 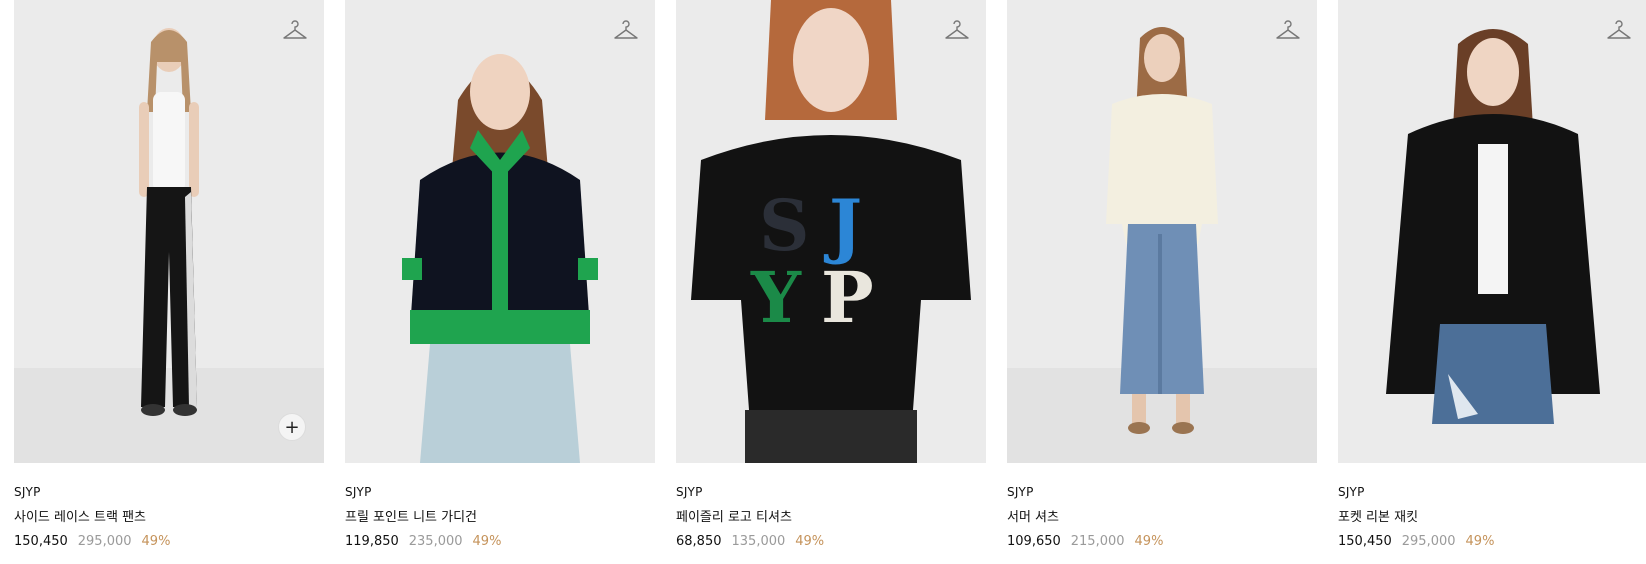 What do you see at coordinates (1162, 515) in the screenshot?
I see `product-name: 서머 셔츠` at bounding box center [1162, 515].